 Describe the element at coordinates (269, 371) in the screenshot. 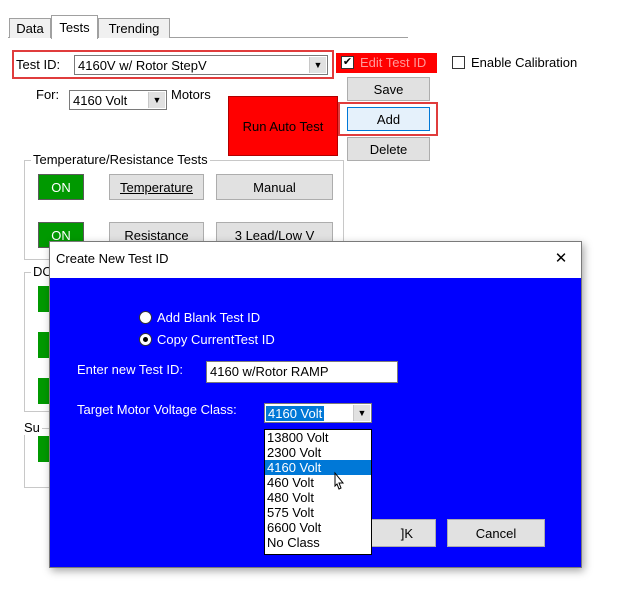

I see `new-test-id-value: 4160 w/Rotor RAMP` at that location.